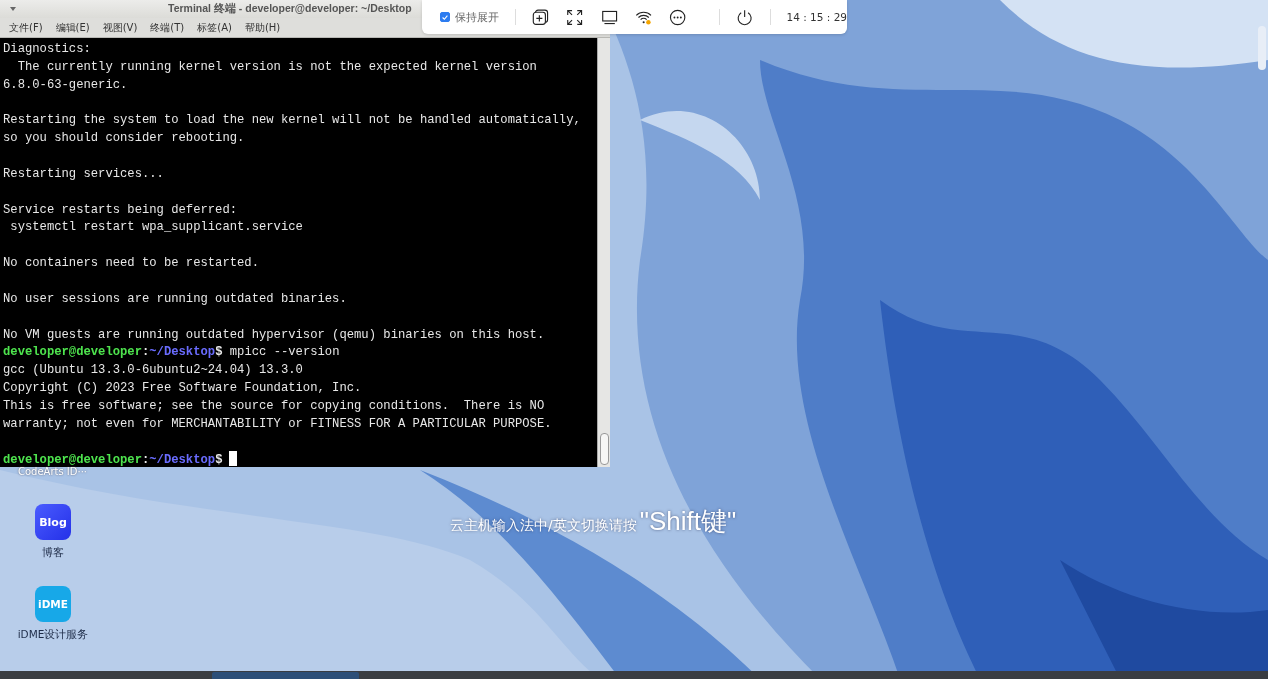 The image size is (1268, 679). I want to click on app-icon: Blog, so click(53, 522).